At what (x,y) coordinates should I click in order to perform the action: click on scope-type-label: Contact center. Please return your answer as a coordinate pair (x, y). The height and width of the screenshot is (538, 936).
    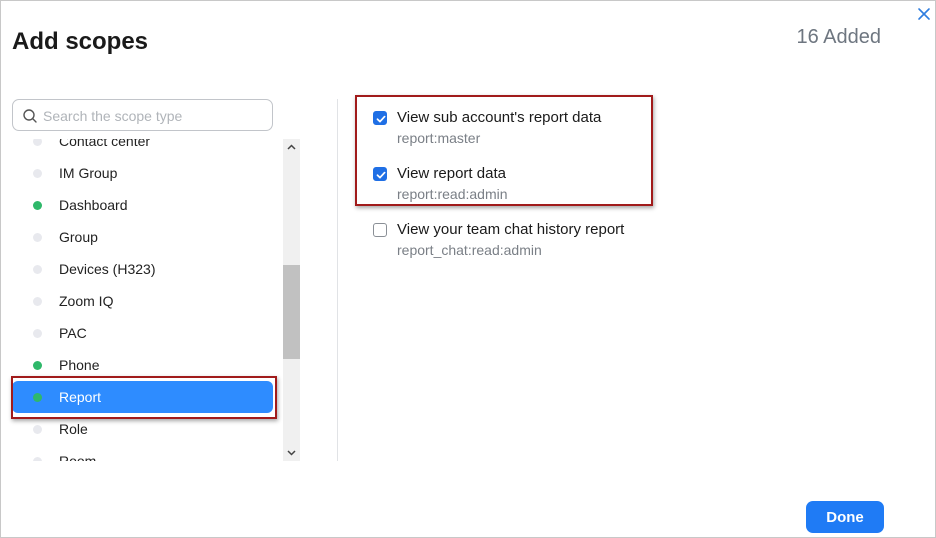
    Looking at the image, I should click on (105, 144).